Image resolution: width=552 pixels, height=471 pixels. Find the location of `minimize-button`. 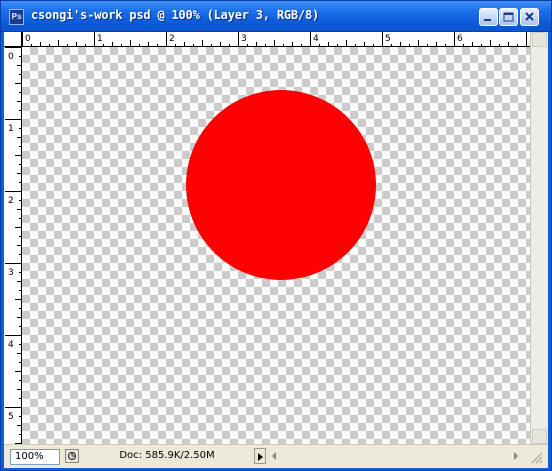

minimize-button is located at coordinates (488, 17).